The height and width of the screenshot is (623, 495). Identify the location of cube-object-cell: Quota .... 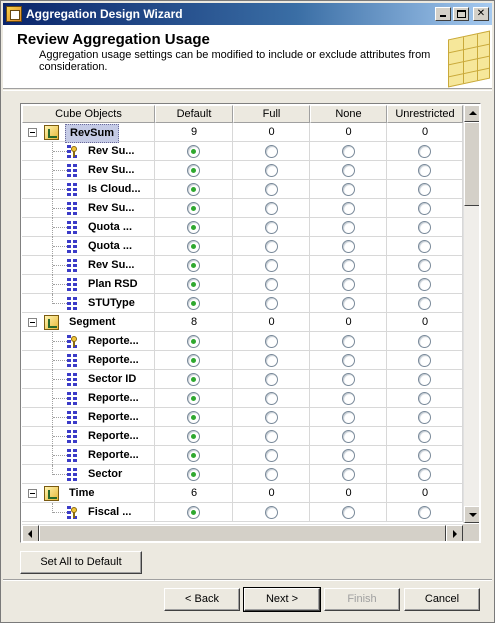
(88, 227).